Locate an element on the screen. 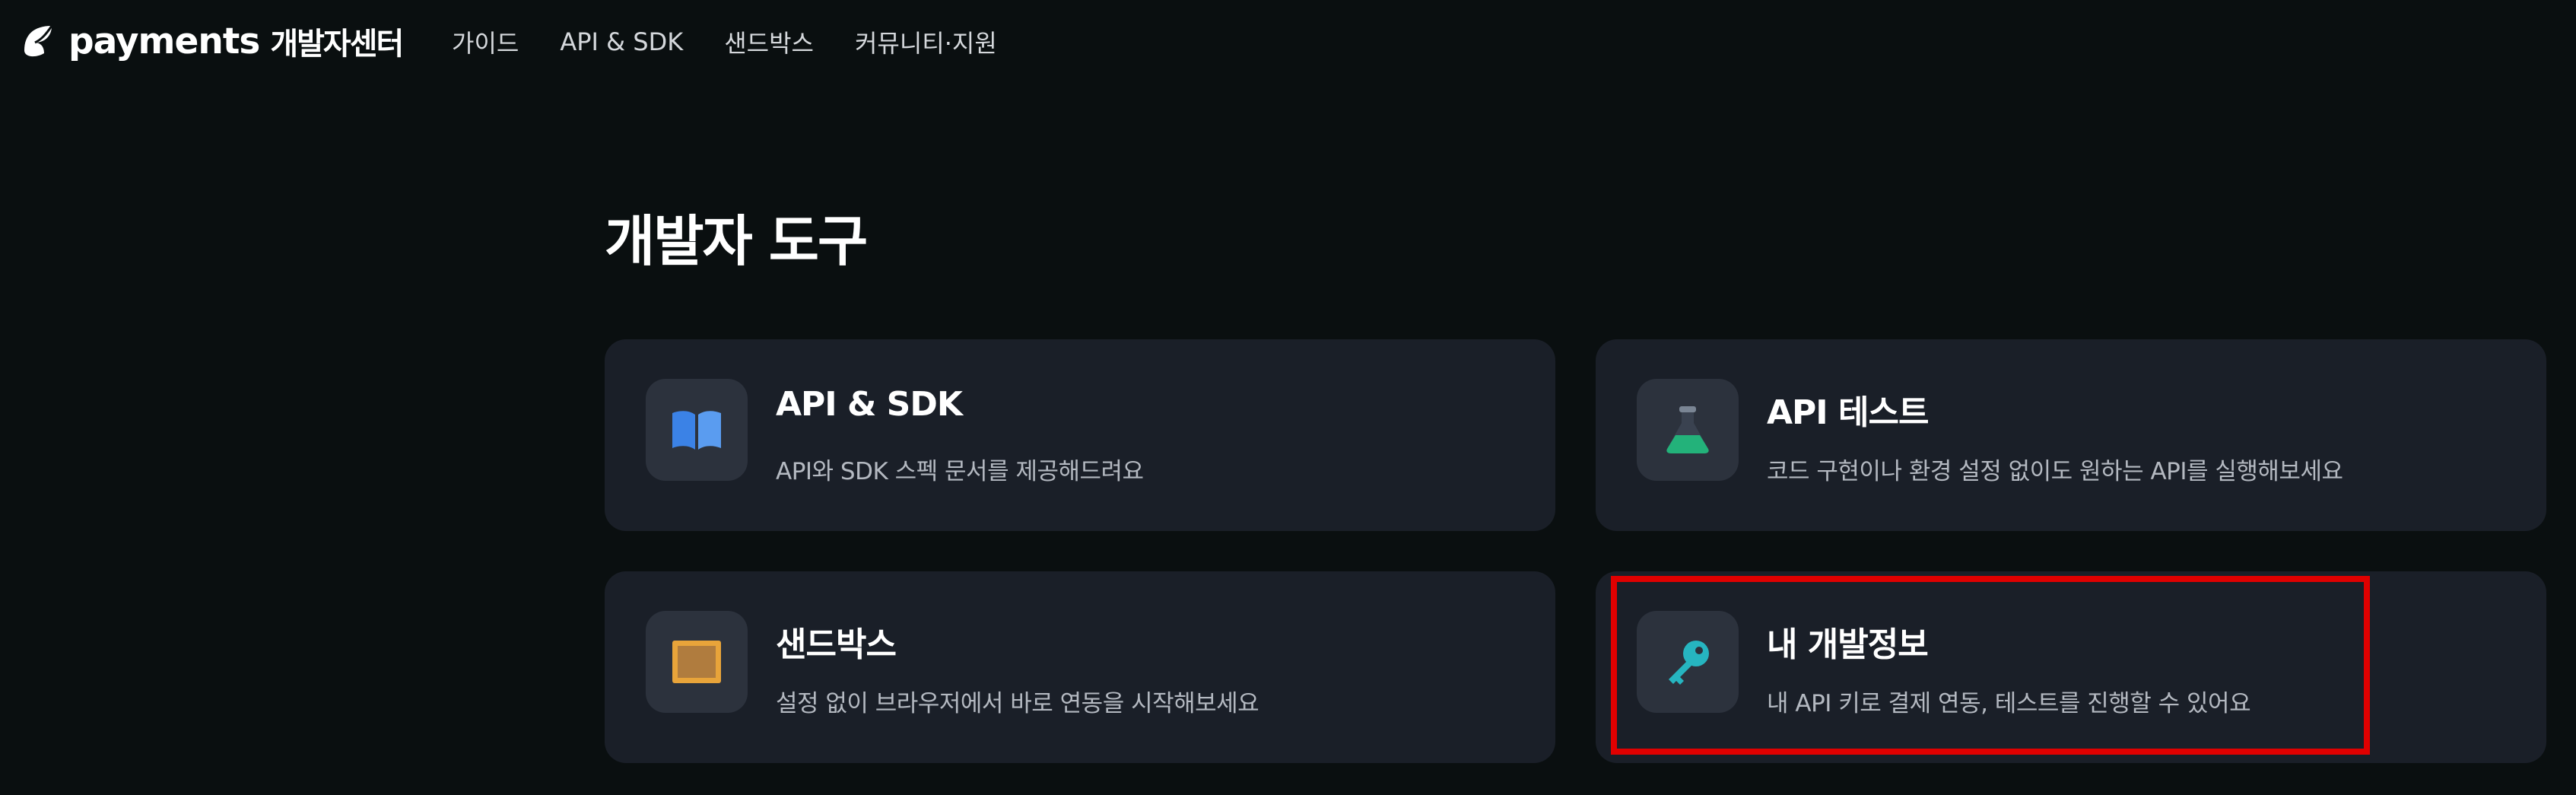 This screenshot has width=2576, height=795. card-description: 내 API 키로 결제 연동, 테스트를 진행할 수 있어요 is located at coordinates (2009, 703).